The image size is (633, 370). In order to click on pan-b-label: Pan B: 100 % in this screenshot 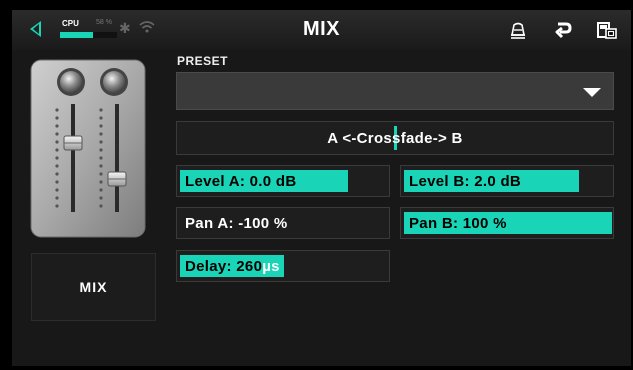, I will do `click(458, 223)`.